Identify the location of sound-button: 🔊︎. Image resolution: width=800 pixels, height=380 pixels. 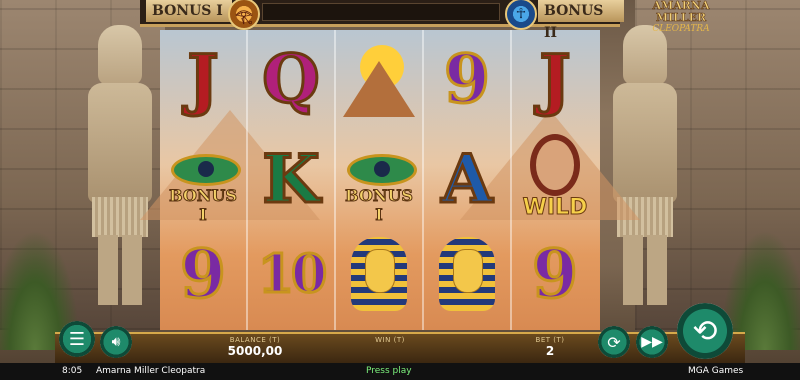
(116, 342).